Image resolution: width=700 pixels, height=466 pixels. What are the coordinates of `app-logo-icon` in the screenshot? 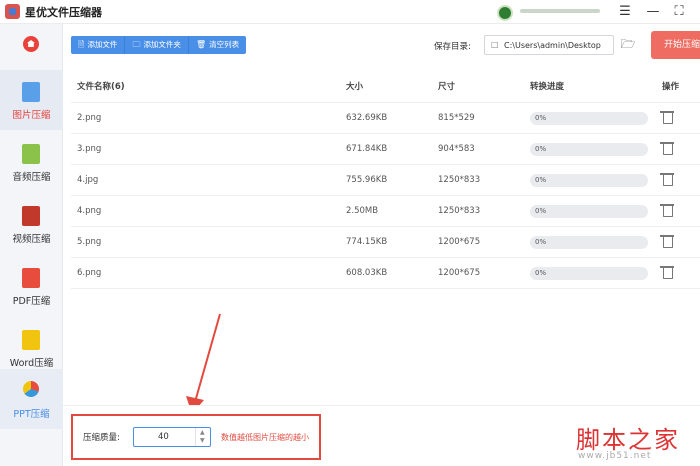 It's located at (12, 11).